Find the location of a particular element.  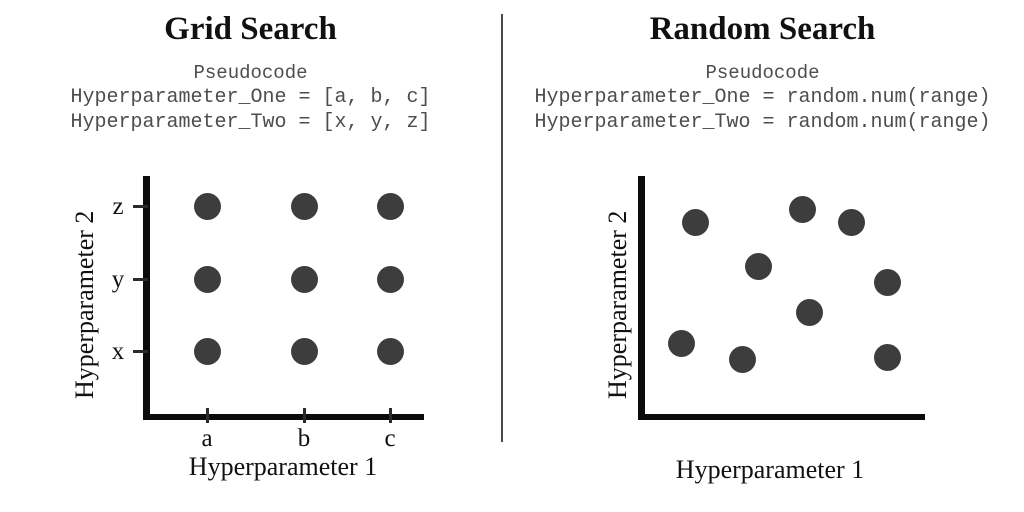

random-pseudocode-line-1: Hyperparameter_One = random.num(range) is located at coordinates (762, 97).